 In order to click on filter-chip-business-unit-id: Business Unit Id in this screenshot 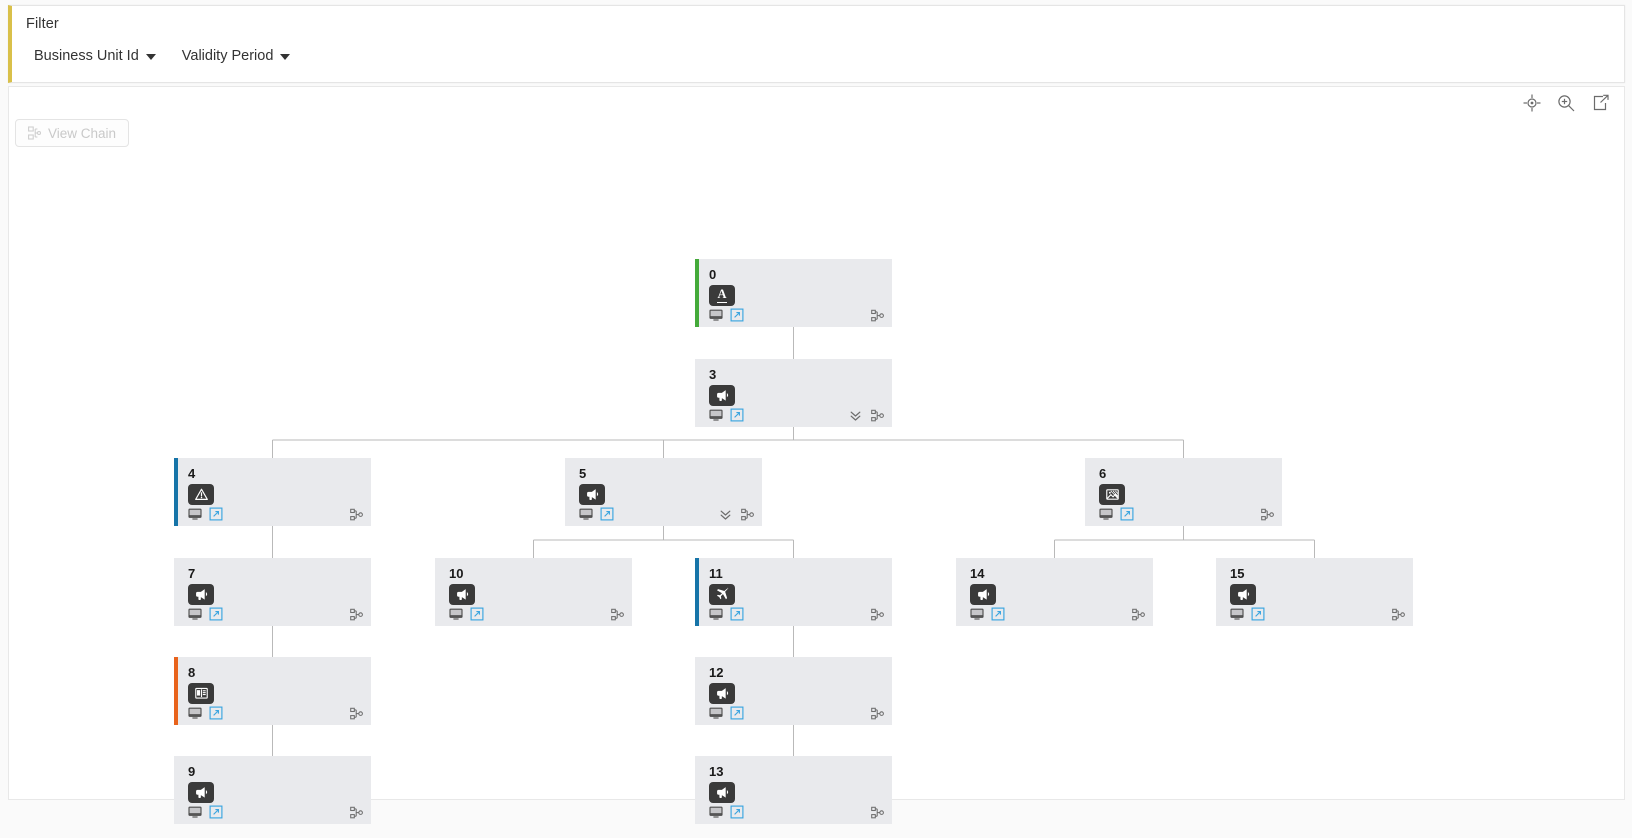, I will do `click(95, 56)`.